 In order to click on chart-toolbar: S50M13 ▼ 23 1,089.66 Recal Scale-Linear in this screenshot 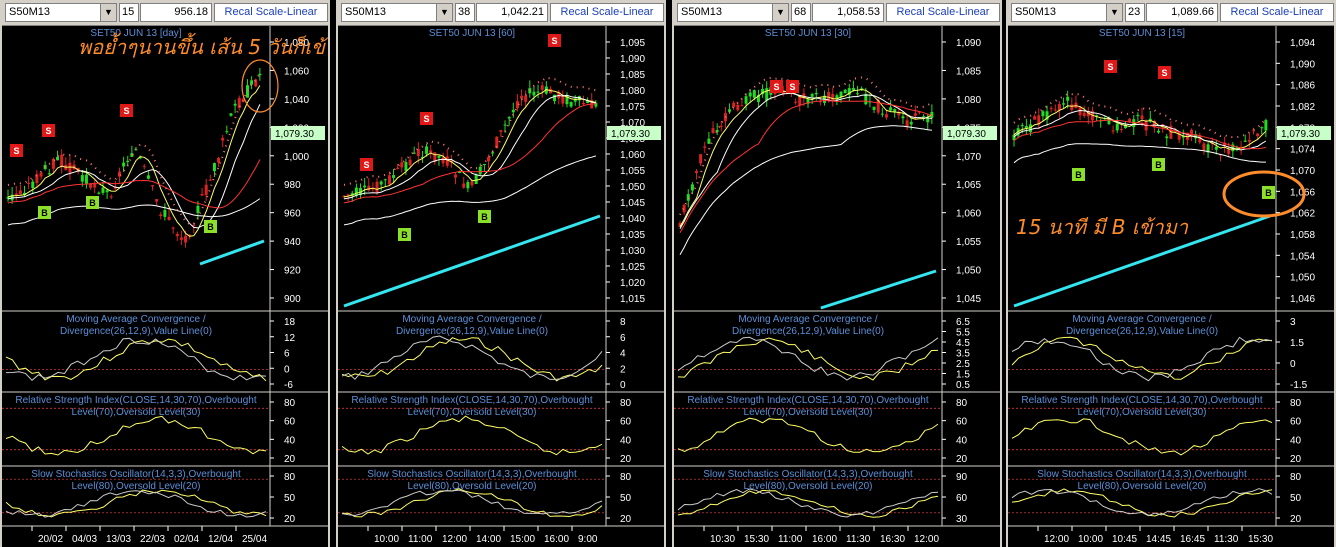, I will do `click(1171, 13)`.